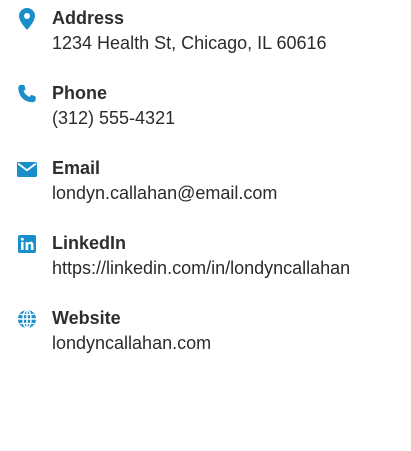 The image size is (411, 451). What do you see at coordinates (27, 169) in the screenshot?
I see `envelope-icon` at bounding box center [27, 169].